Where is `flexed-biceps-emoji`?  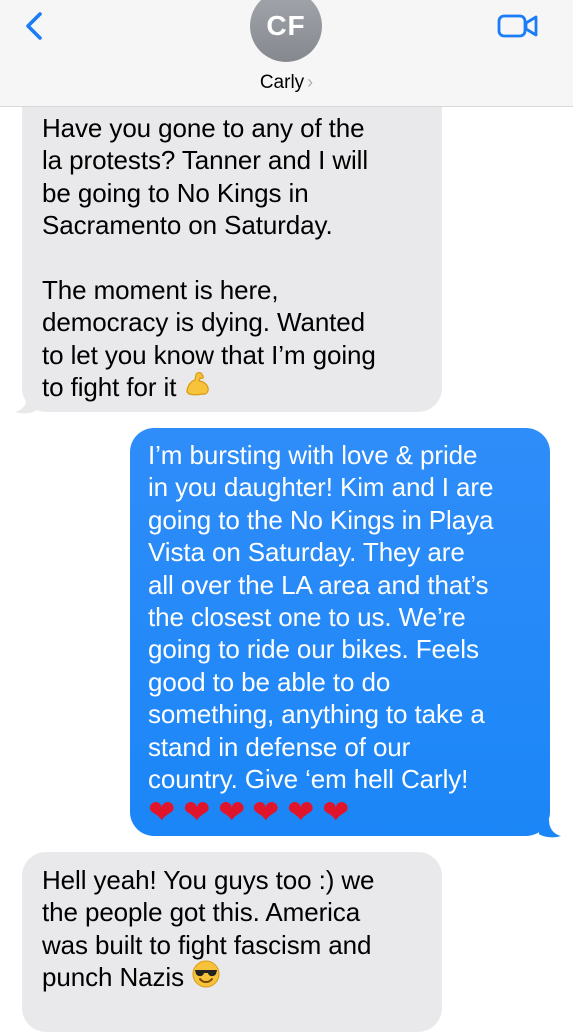 flexed-biceps-emoji is located at coordinates (197, 387).